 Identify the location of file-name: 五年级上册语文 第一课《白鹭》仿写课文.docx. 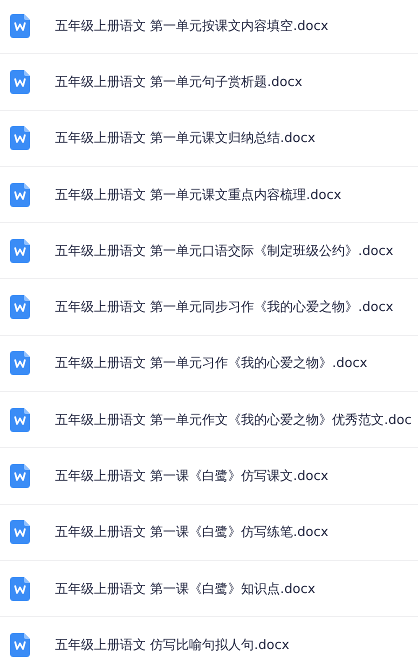
(191, 477).